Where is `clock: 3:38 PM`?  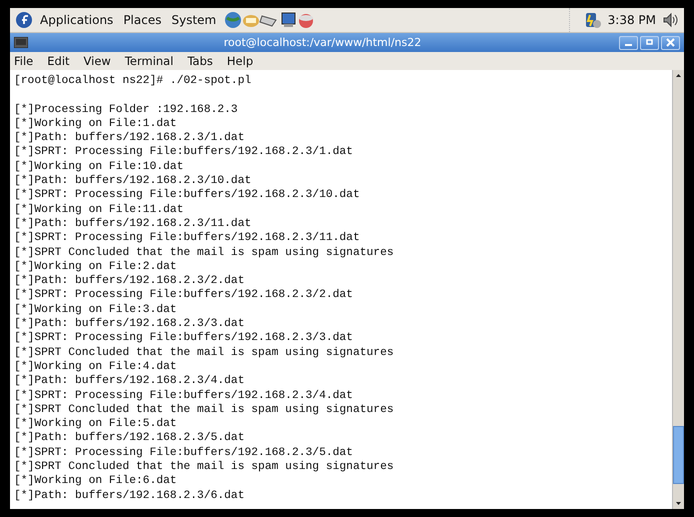
clock: 3:38 PM is located at coordinates (632, 20).